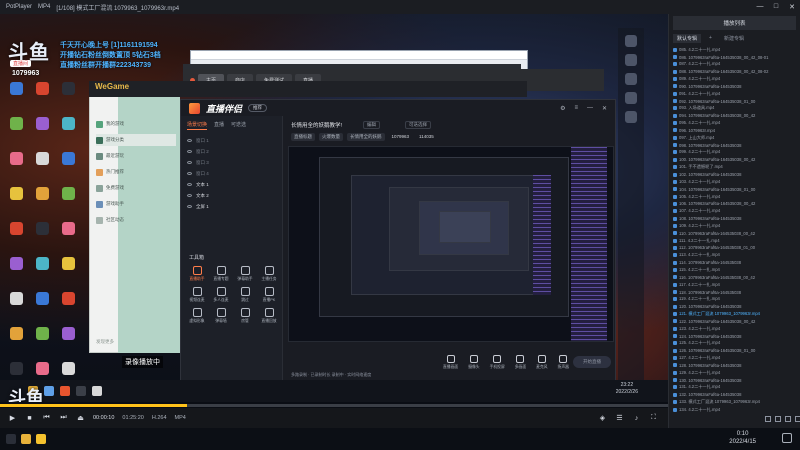 Image resolution: width=800 pixels, height=450 pixels. I want to click on tab-live: 直播, so click(219, 125).